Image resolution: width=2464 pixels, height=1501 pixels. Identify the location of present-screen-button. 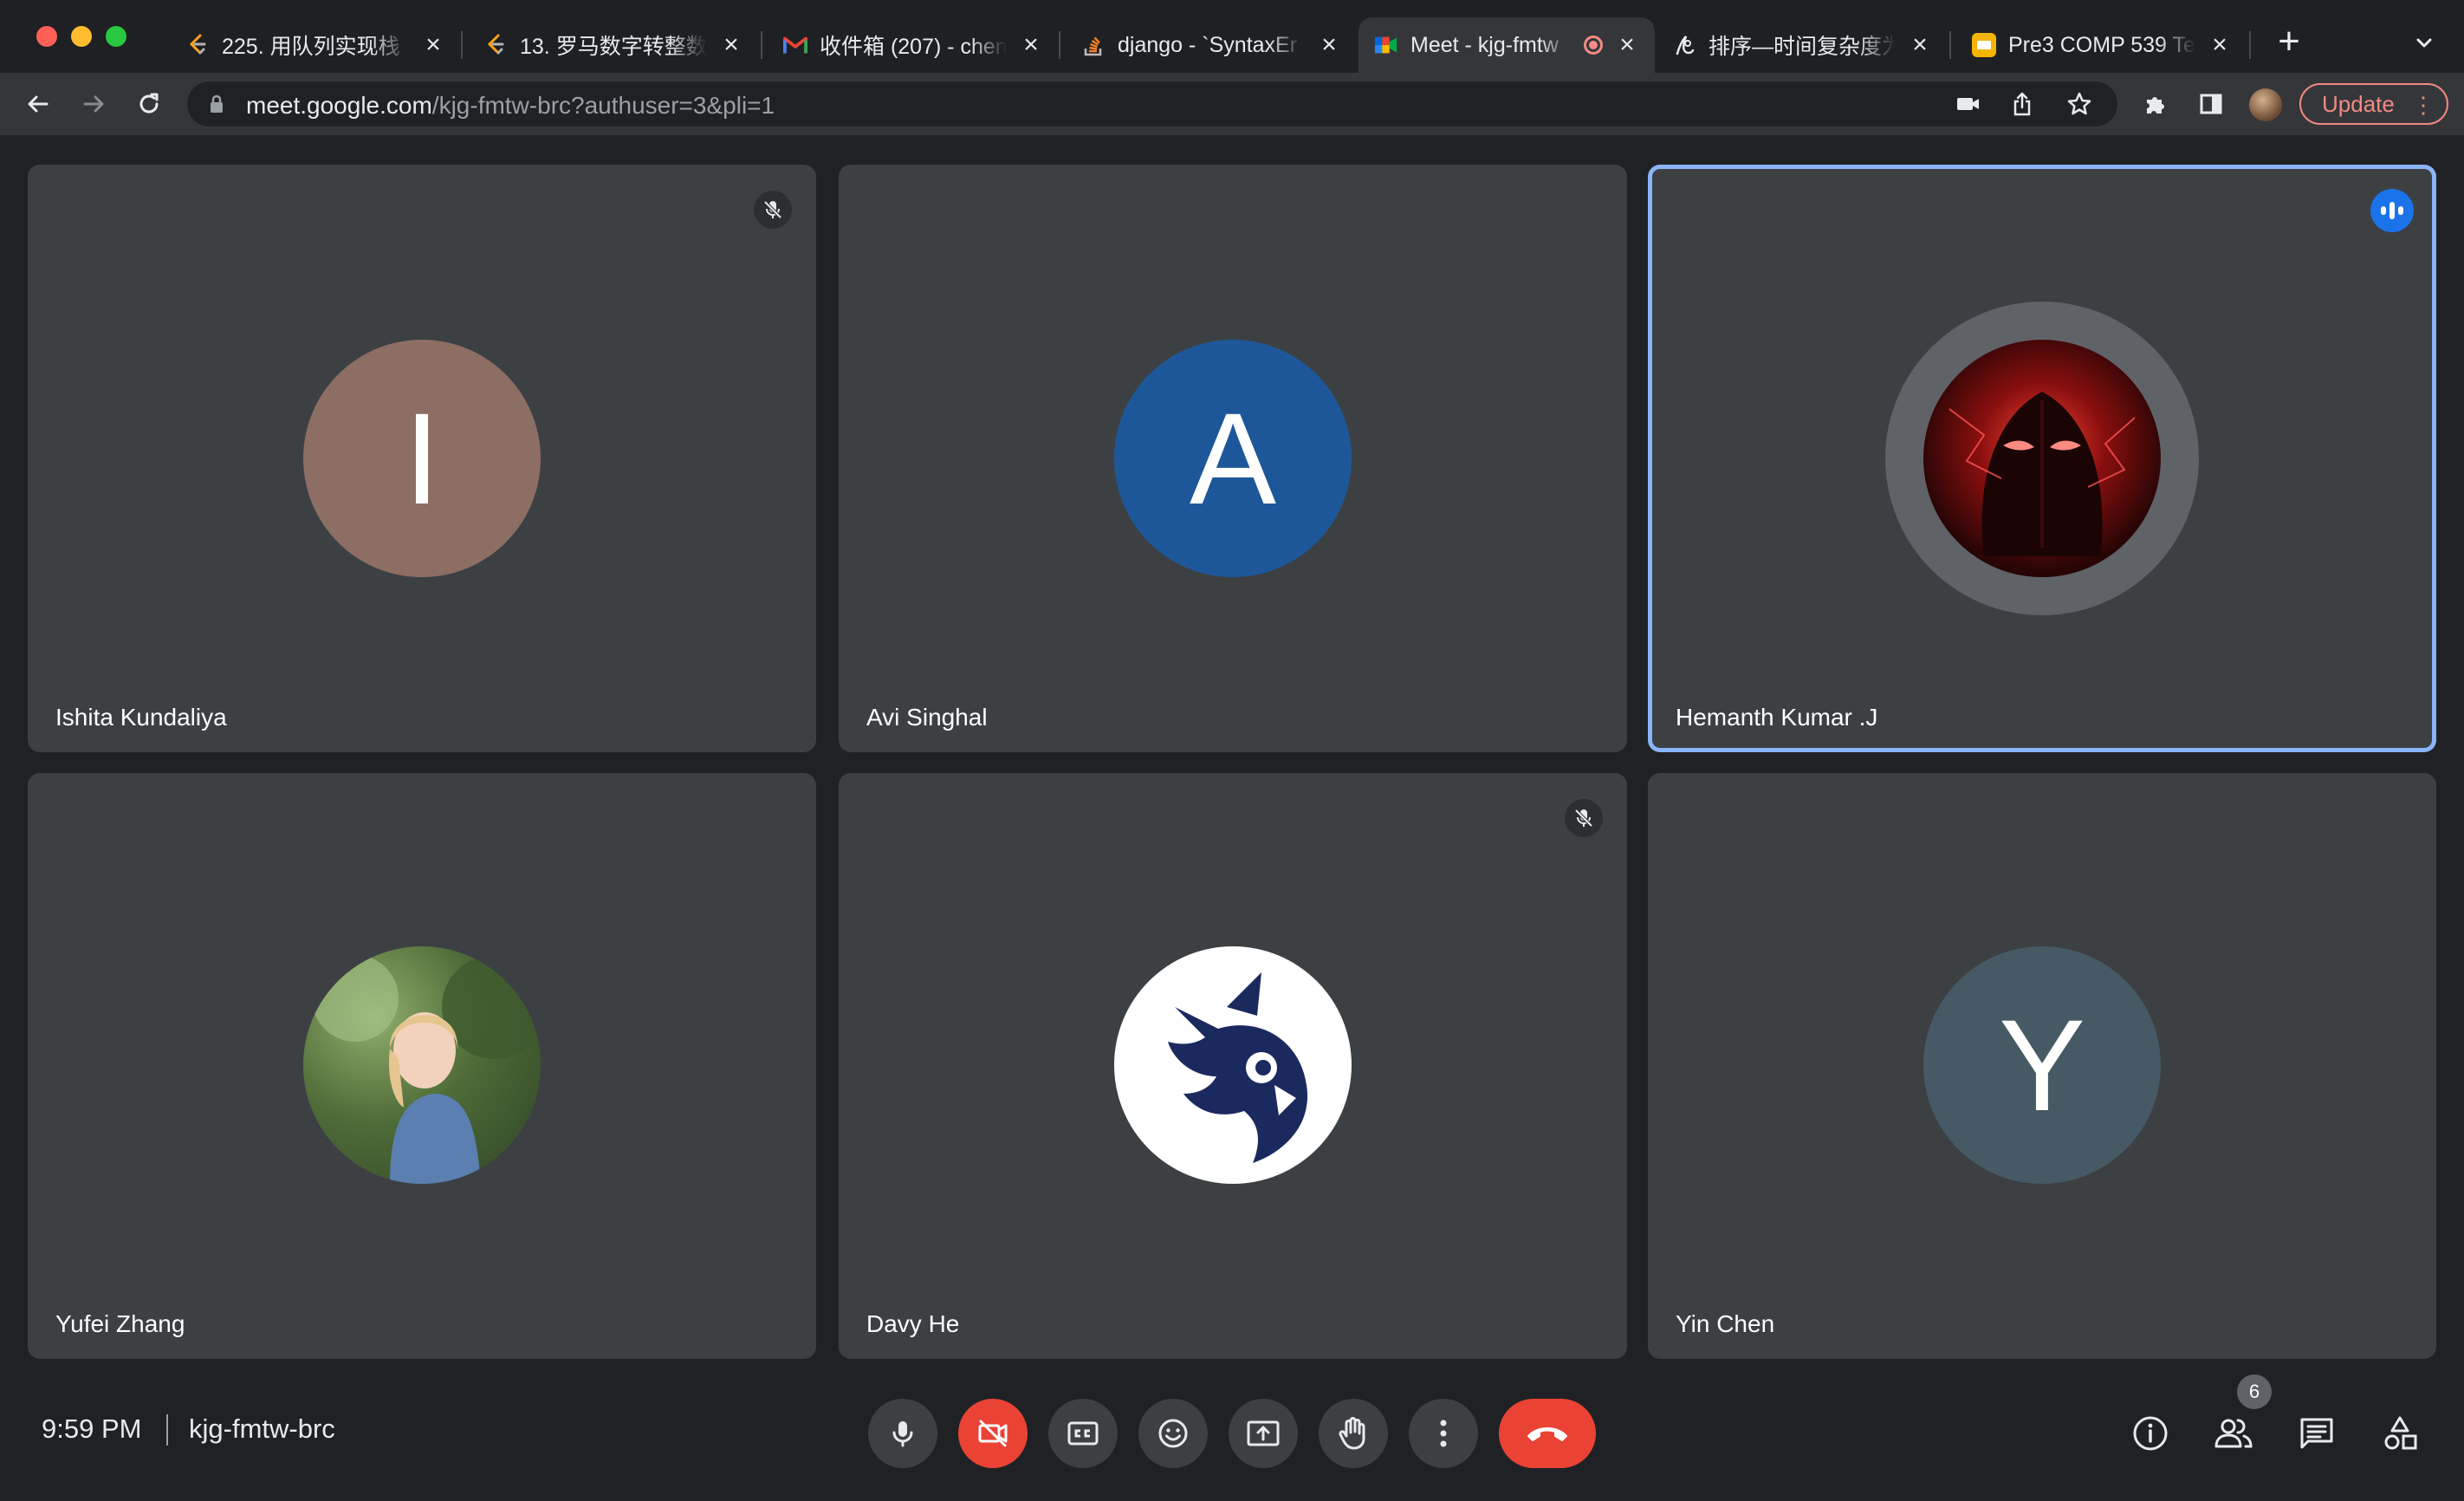
(1263, 1433).